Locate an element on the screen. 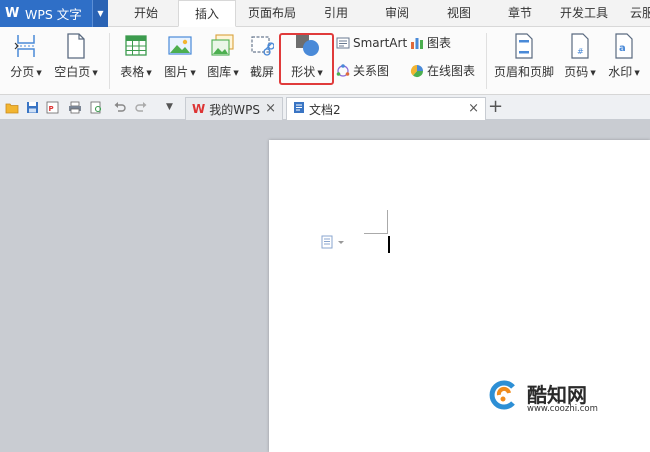 Image resolution: width=650 pixels, height=452 pixels. page-number-label: 页码 is located at coordinates (576, 72).